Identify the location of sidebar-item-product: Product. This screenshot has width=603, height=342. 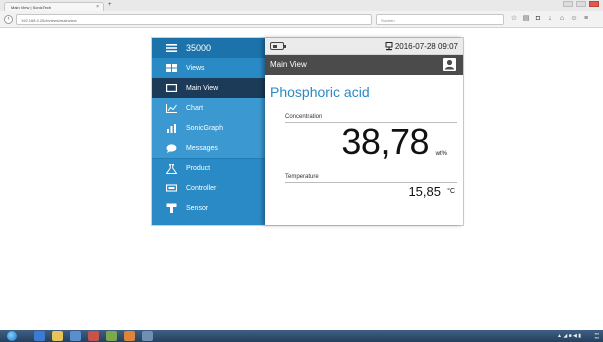
(208, 168).